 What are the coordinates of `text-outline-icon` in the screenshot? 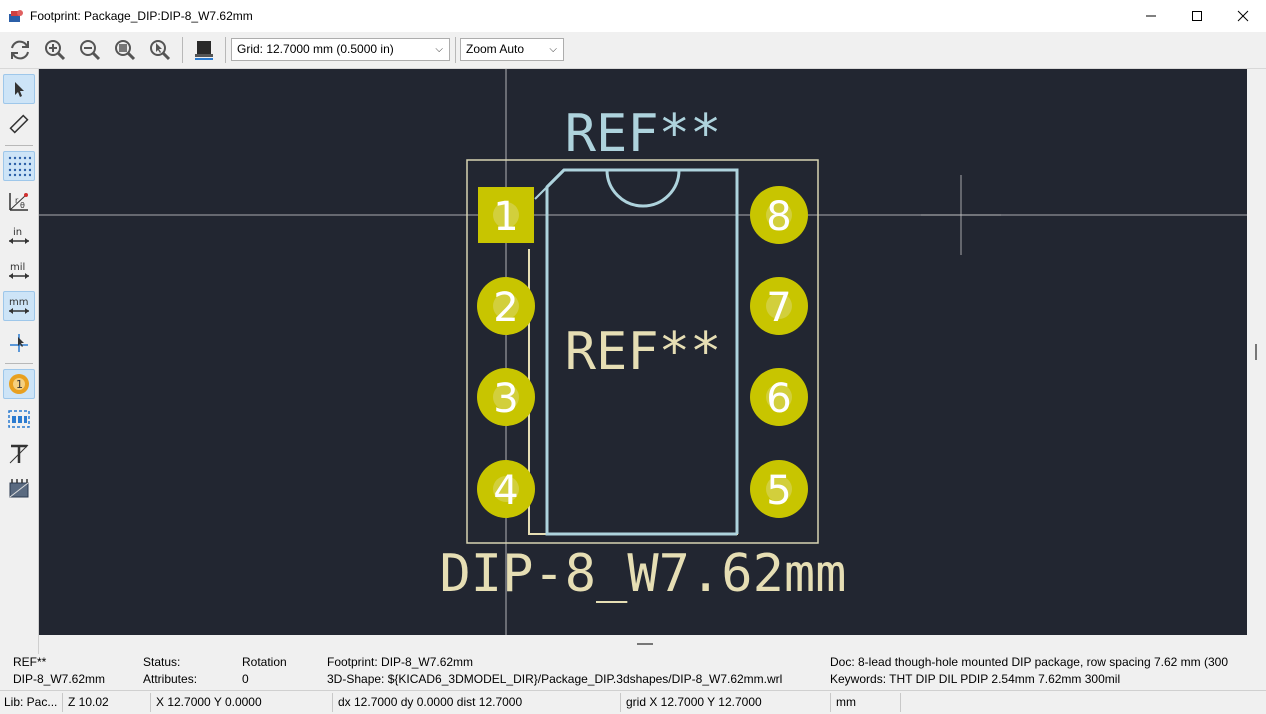 It's located at (19, 454).